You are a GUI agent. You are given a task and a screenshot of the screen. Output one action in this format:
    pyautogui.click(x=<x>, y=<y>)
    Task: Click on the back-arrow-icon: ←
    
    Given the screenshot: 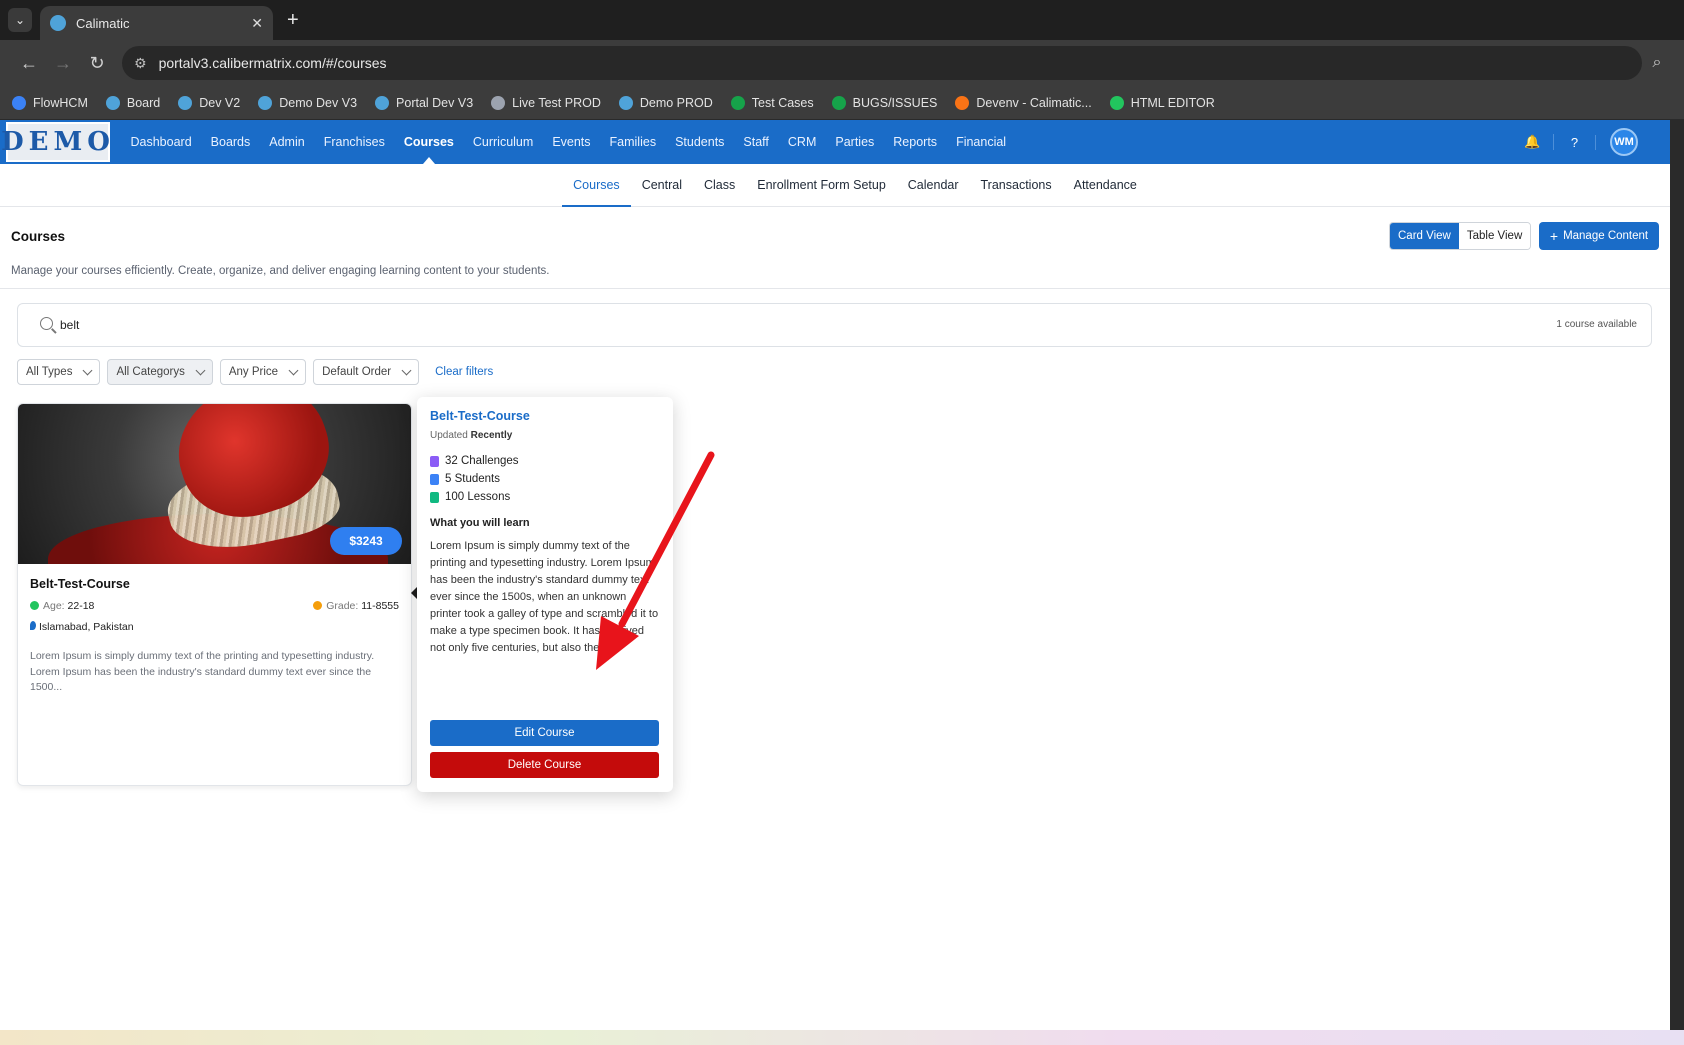 What is the action you would take?
    pyautogui.click(x=29, y=63)
    